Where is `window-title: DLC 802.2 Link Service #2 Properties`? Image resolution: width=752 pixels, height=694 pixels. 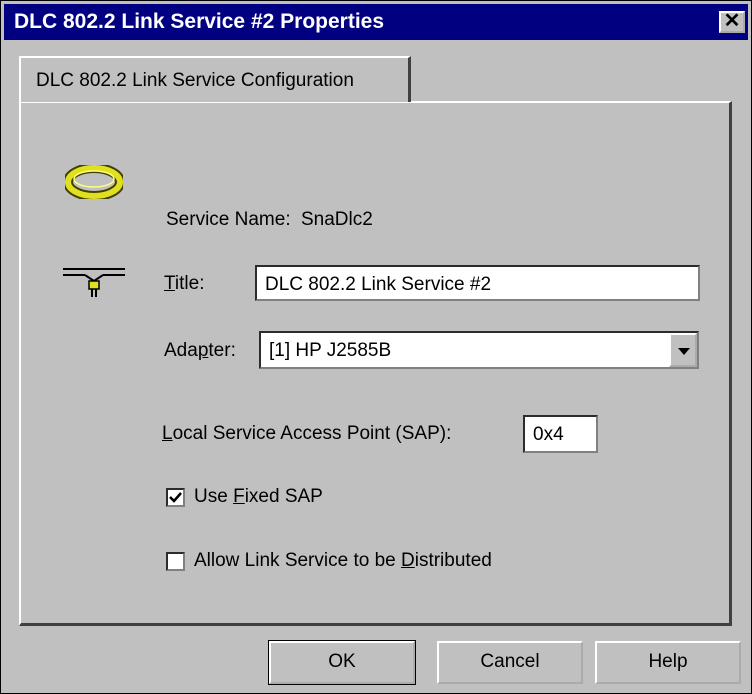 window-title: DLC 802.2 Link Service #2 Properties is located at coordinates (199, 21).